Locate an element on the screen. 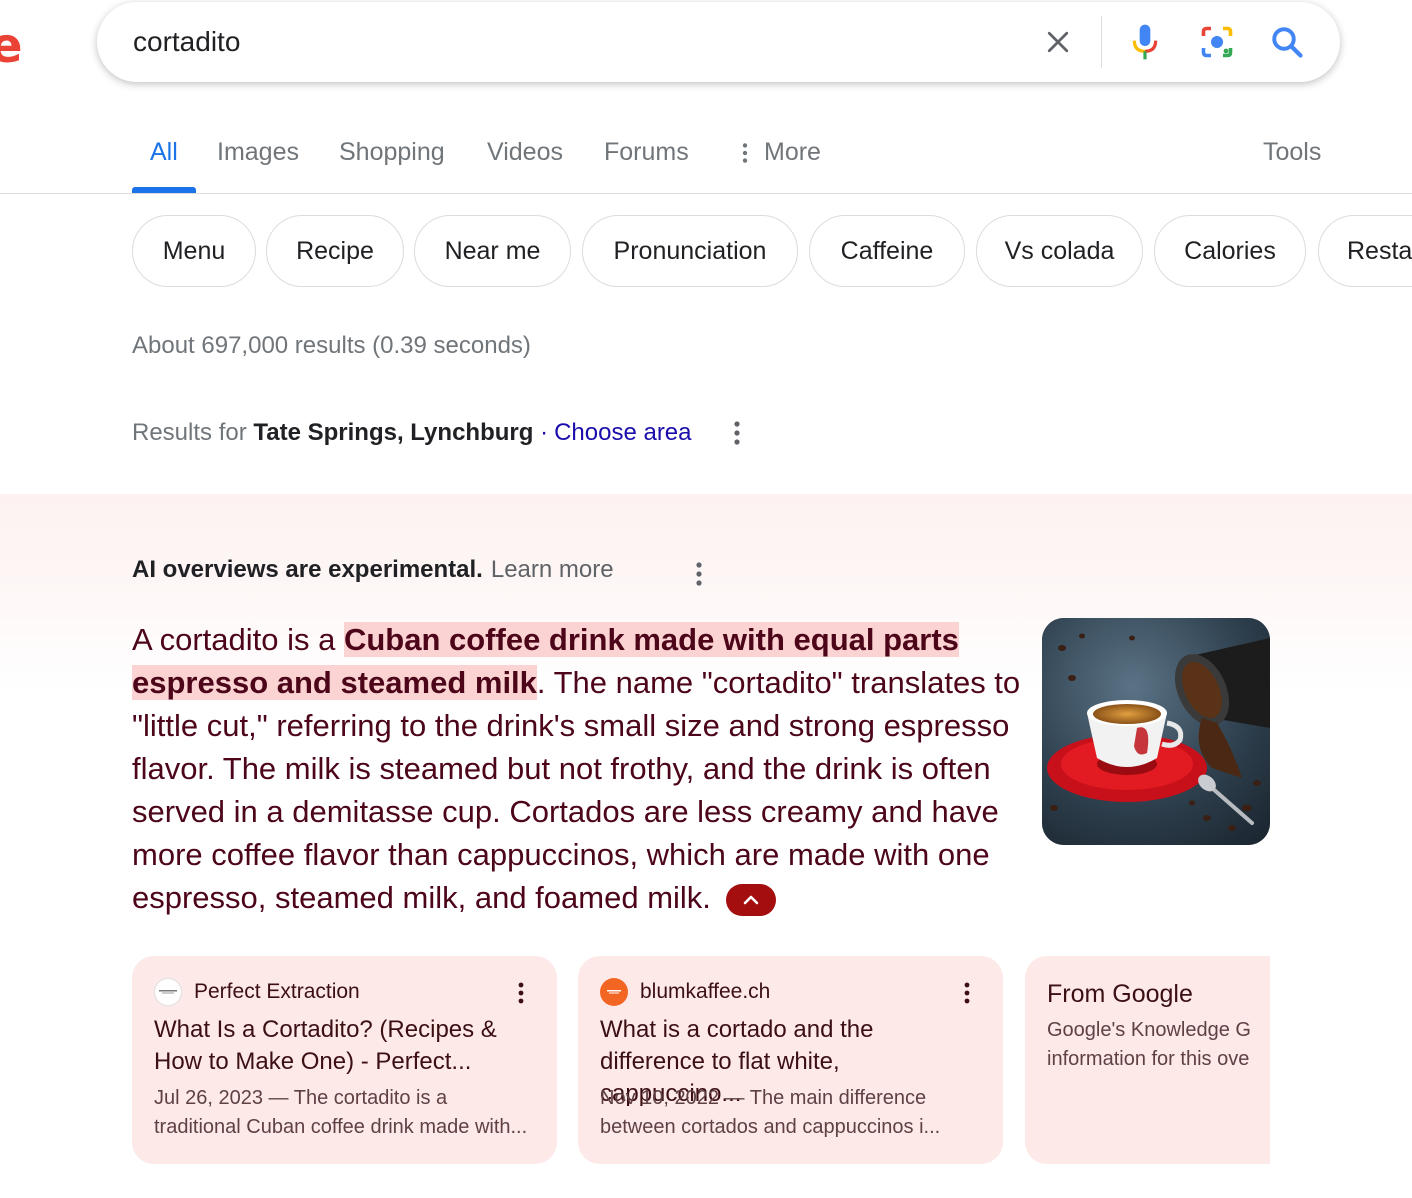 The height and width of the screenshot is (1198, 1412). ai-text-intro: A cortadito is a is located at coordinates (238, 639).